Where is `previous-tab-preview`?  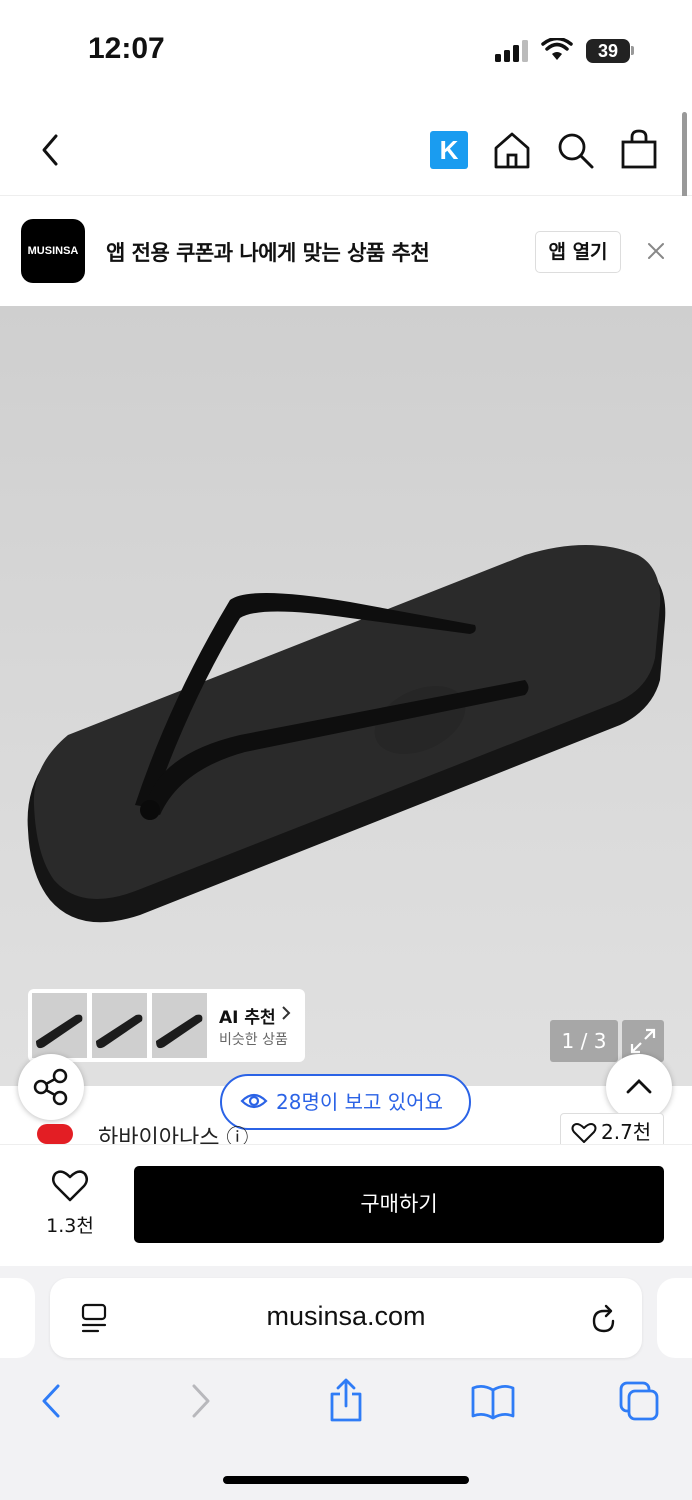 previous-tab-preview is located at coordinates (17, 1318).